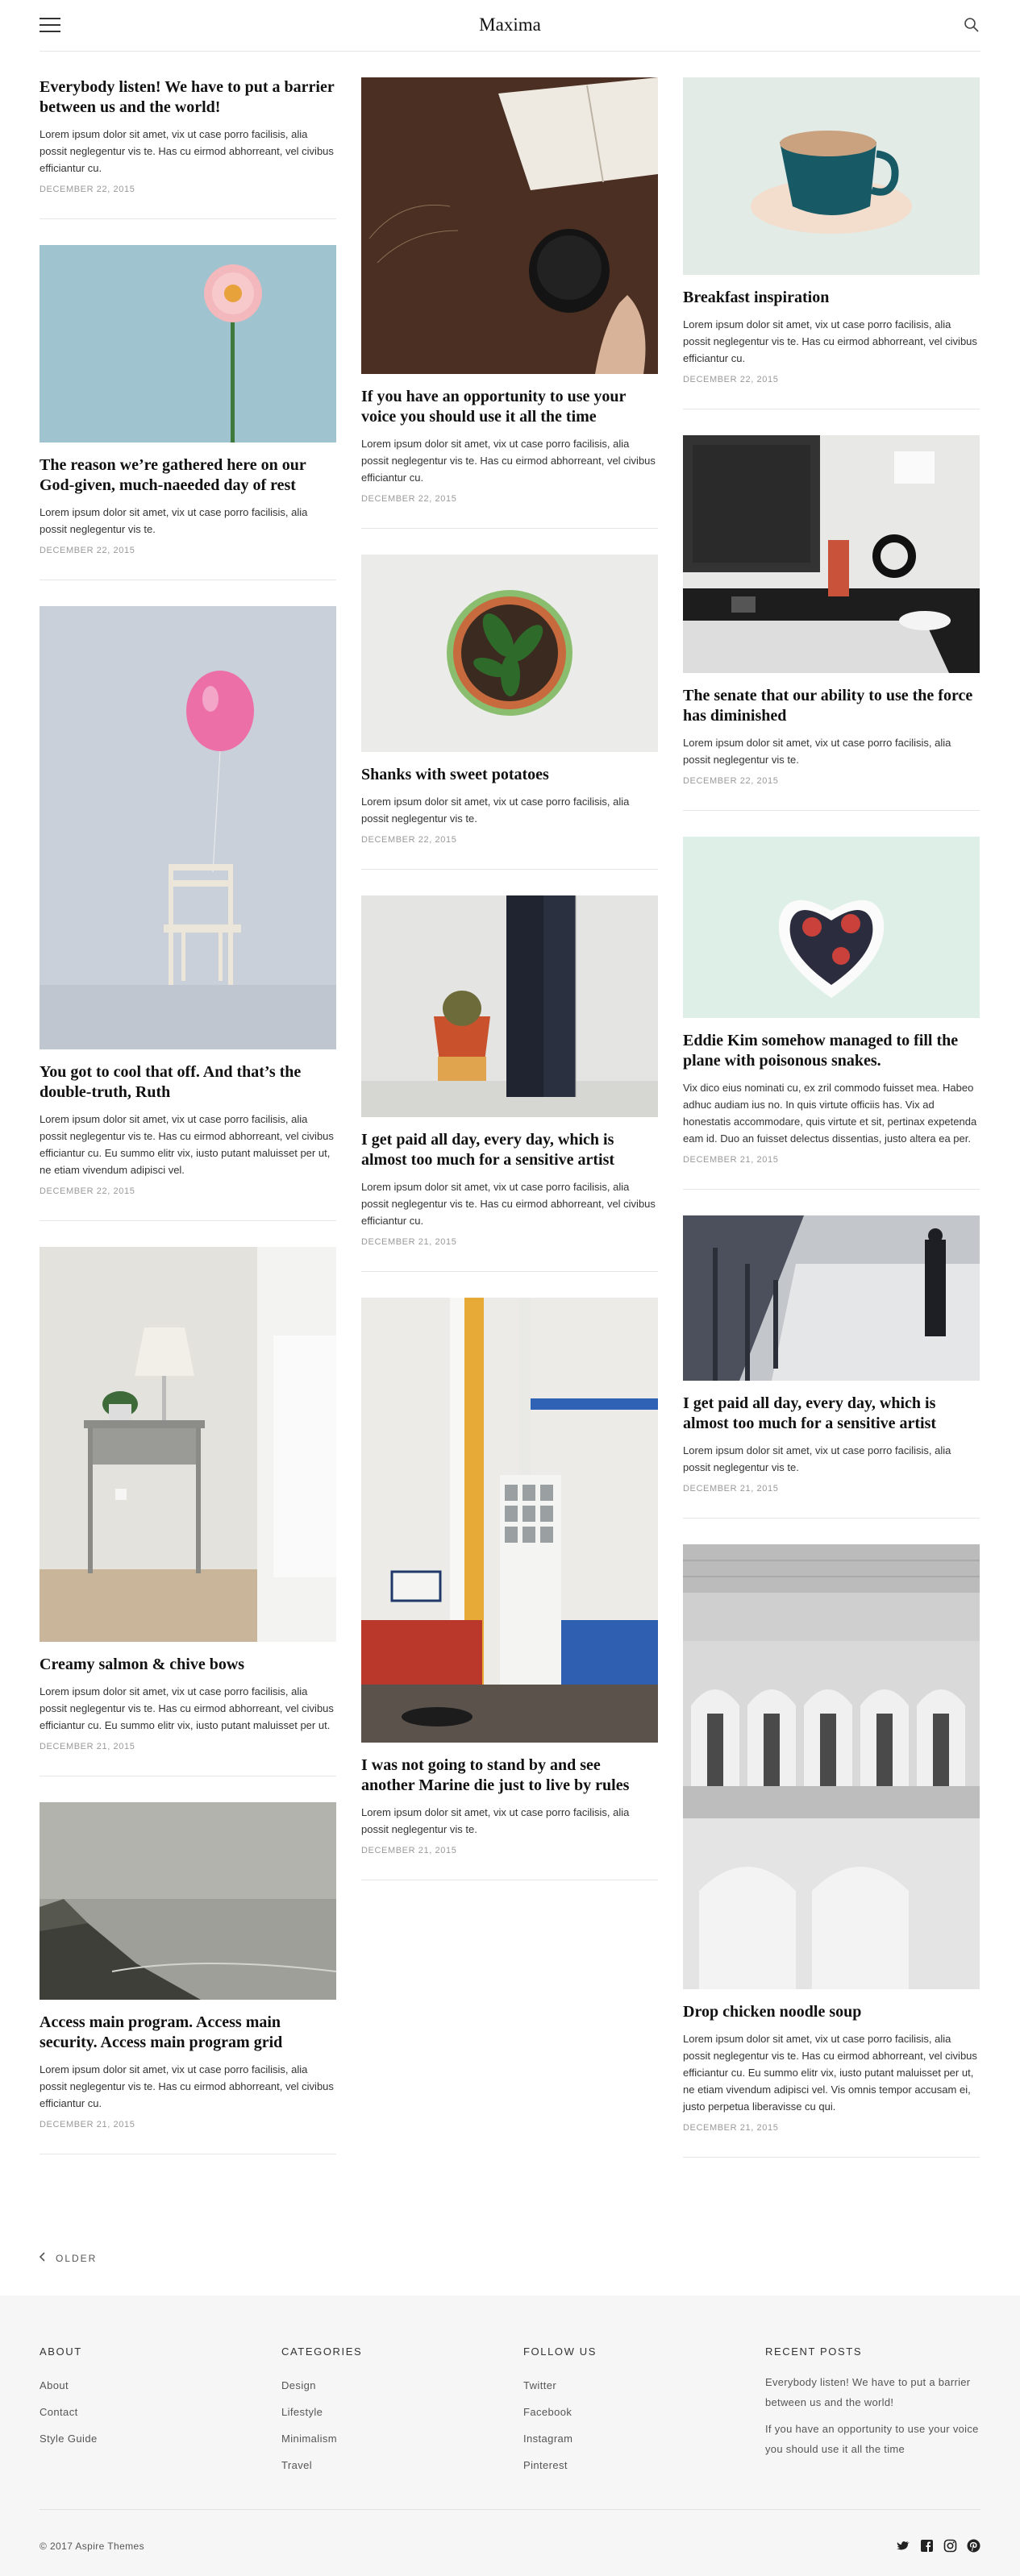  I want to click on older-posts-link: OLDER, so click(68, 2258).